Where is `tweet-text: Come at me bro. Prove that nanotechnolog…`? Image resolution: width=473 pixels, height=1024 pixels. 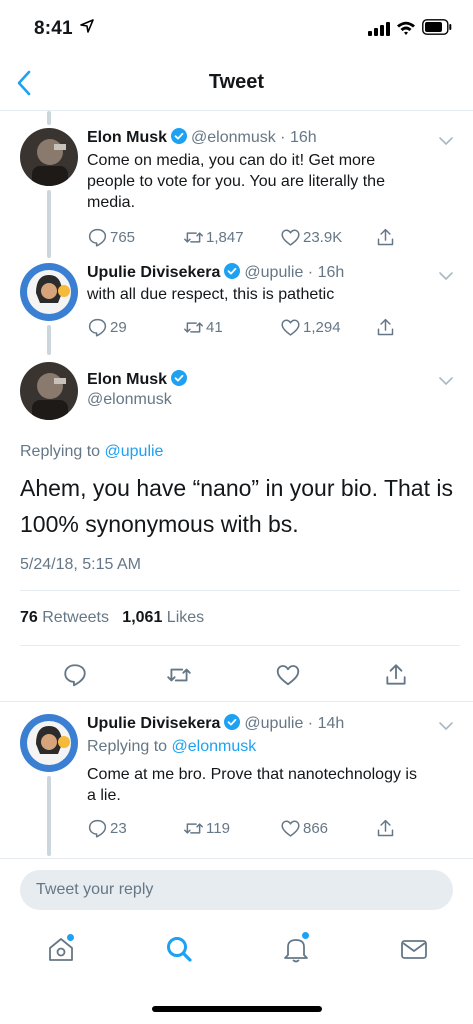
tweet-text: Come at me bro. Prove that nanotechnolog… is located at coordinates (252, 785).